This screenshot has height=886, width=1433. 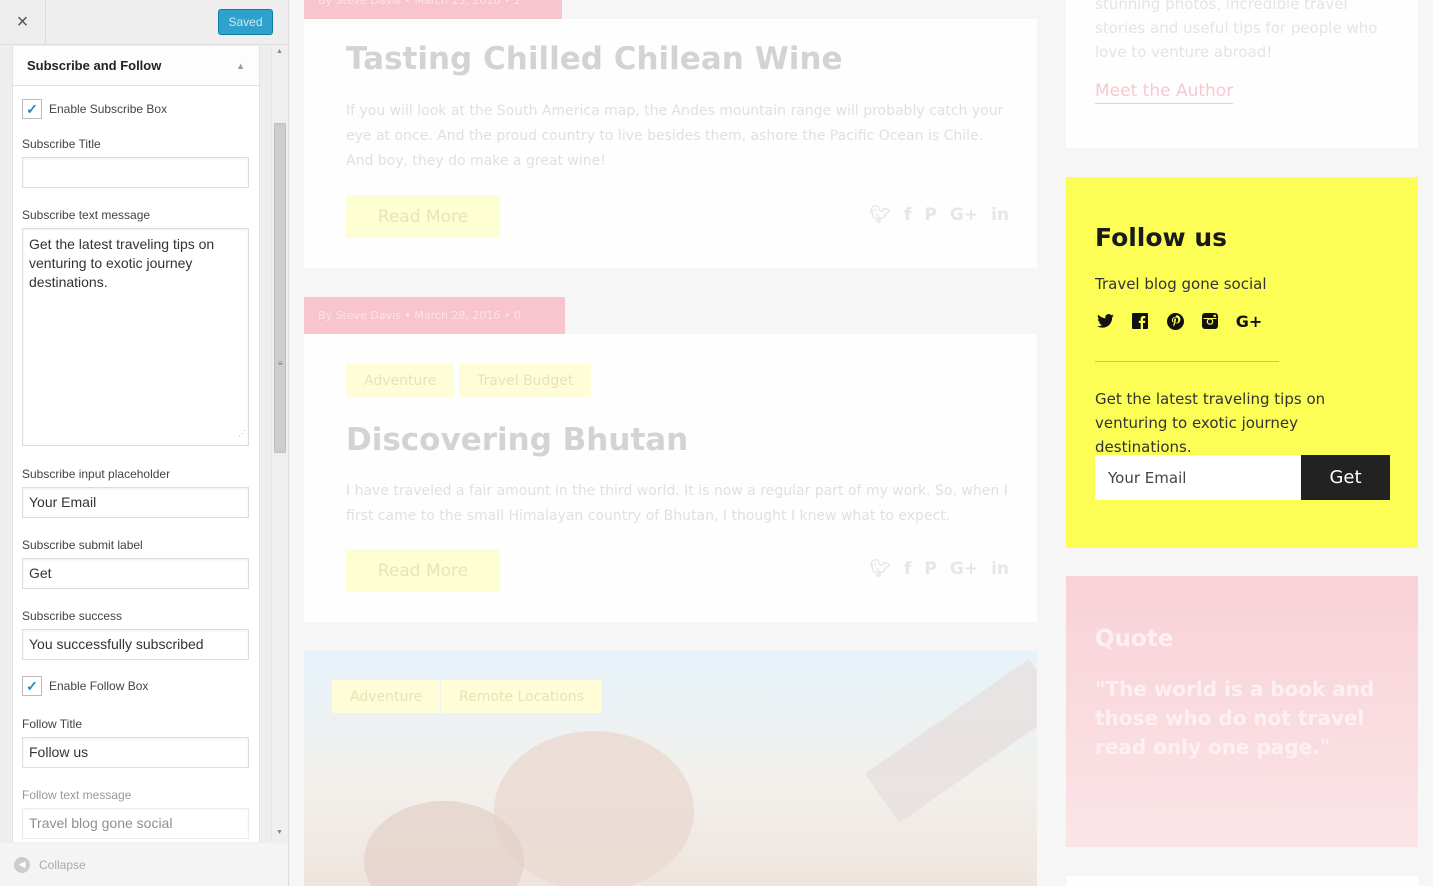 I want to click on enable-follow-label: Enable Follow Box, so click(x=99, y=686).